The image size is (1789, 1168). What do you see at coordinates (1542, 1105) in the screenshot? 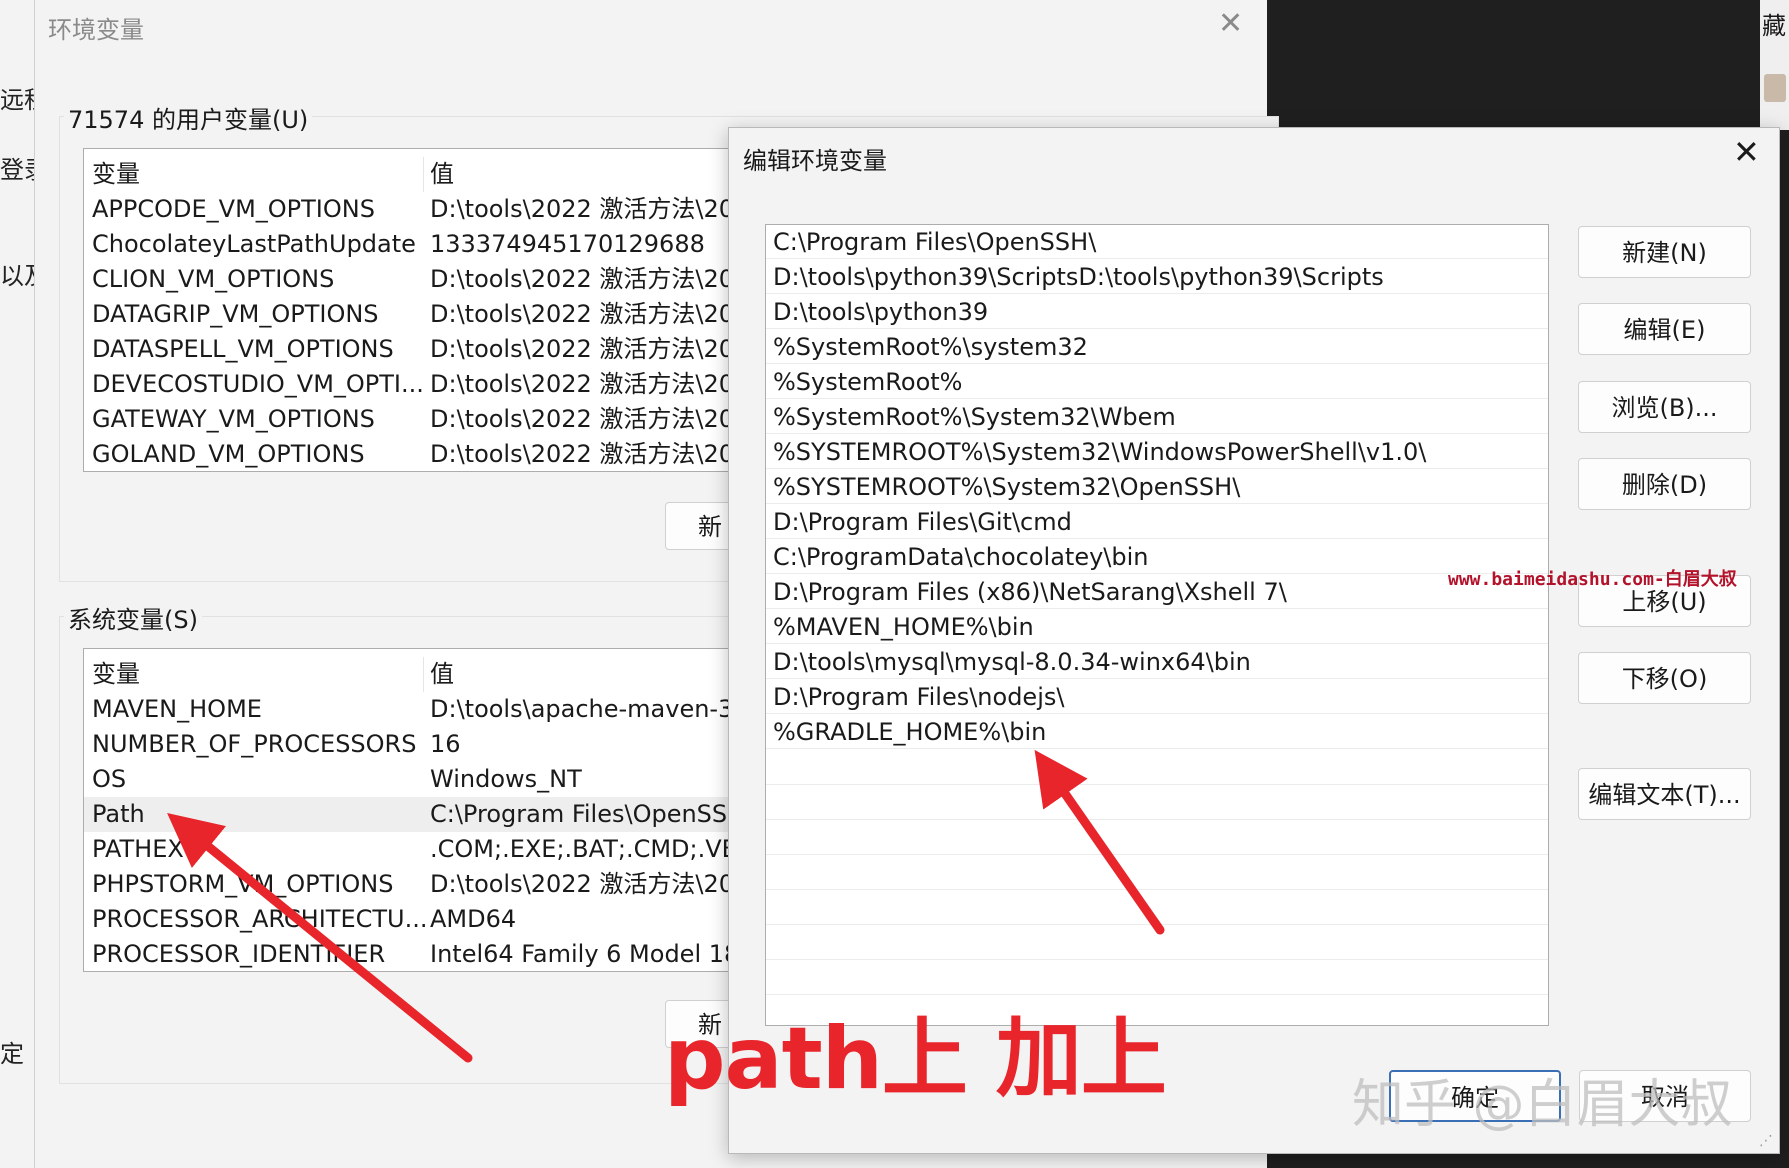
I see `zhihu-watermark: 知乎 @白眉大叔` at bounding box center [1542, 1105].